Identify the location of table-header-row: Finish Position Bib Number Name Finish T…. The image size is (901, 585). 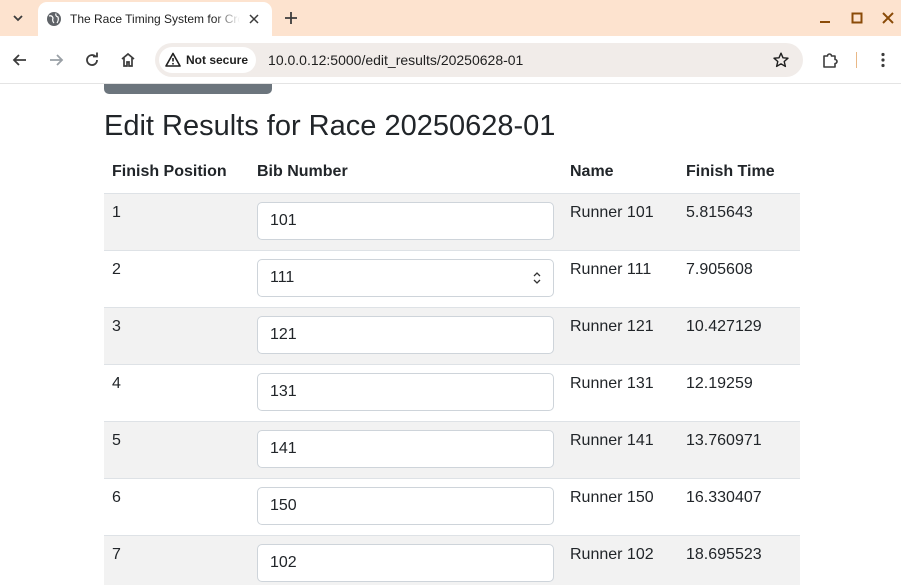
(452, 174).